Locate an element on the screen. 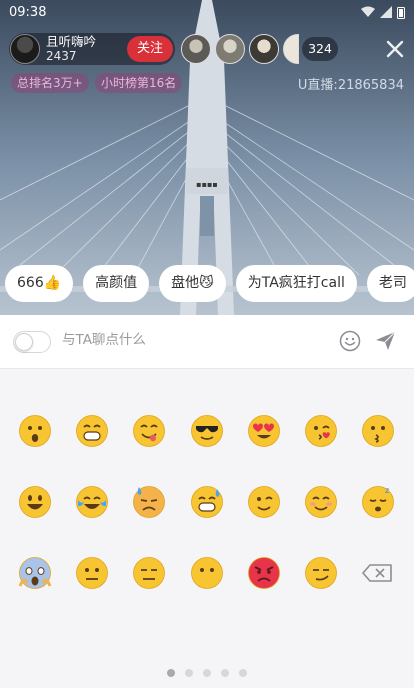 The width and height of the screenshot is (414, 688). screaming-icon is located at coordinates (35, 573).